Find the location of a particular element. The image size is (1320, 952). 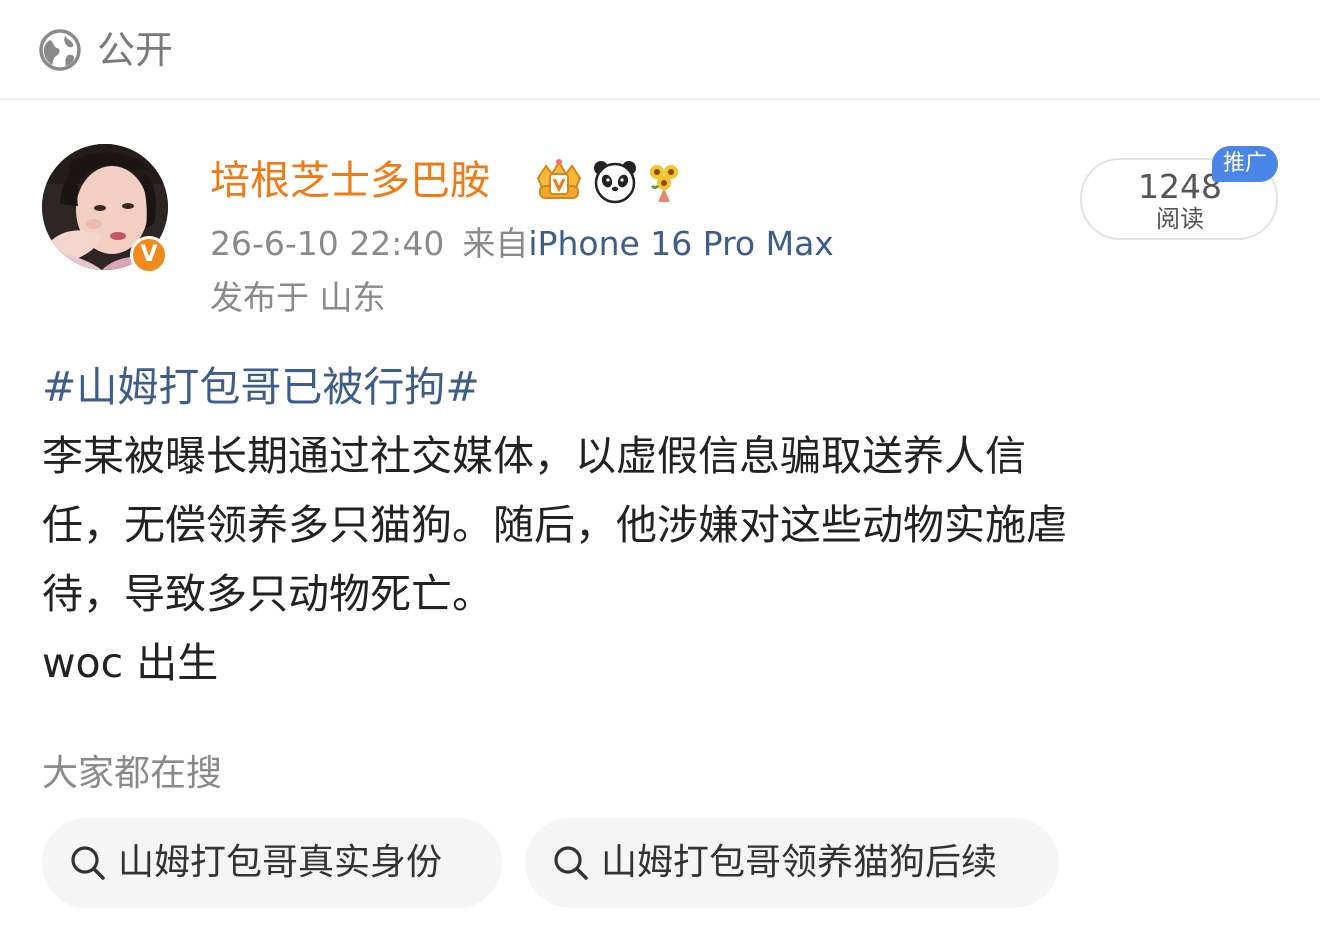

trending-heading: 大家都在搜 is located at coordinates (132, 773).